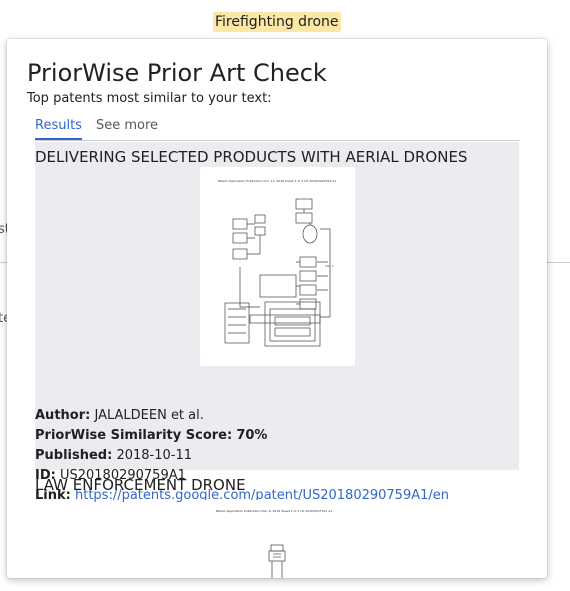 The height and width of the screenshot is (591, 570). Describe the element at coordinates (140, 485) in the screenshot. I see `result-title: LAW ENFORCEMENT DRONE` at that location.